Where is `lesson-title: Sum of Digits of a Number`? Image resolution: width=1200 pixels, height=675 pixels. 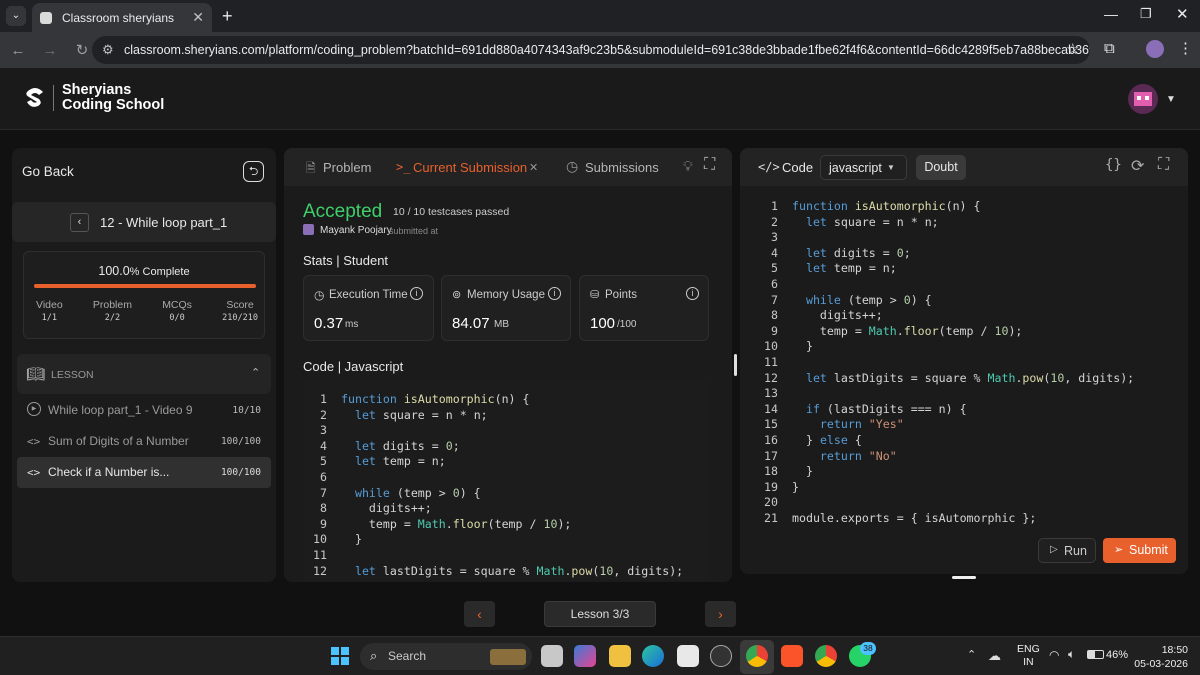 lesson-title: Sum of Digits of a Number is located at coordinates (118, 441).